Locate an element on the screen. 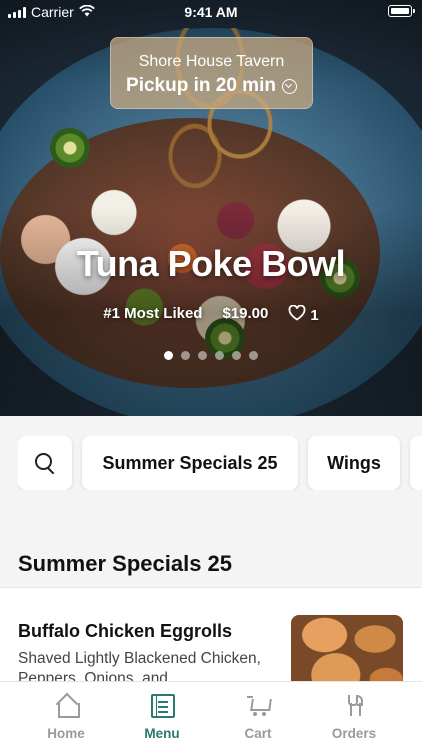 Image resolution: width=422 pixels, height=750 pixels. heart-icon is located at coordinates (297, 314).